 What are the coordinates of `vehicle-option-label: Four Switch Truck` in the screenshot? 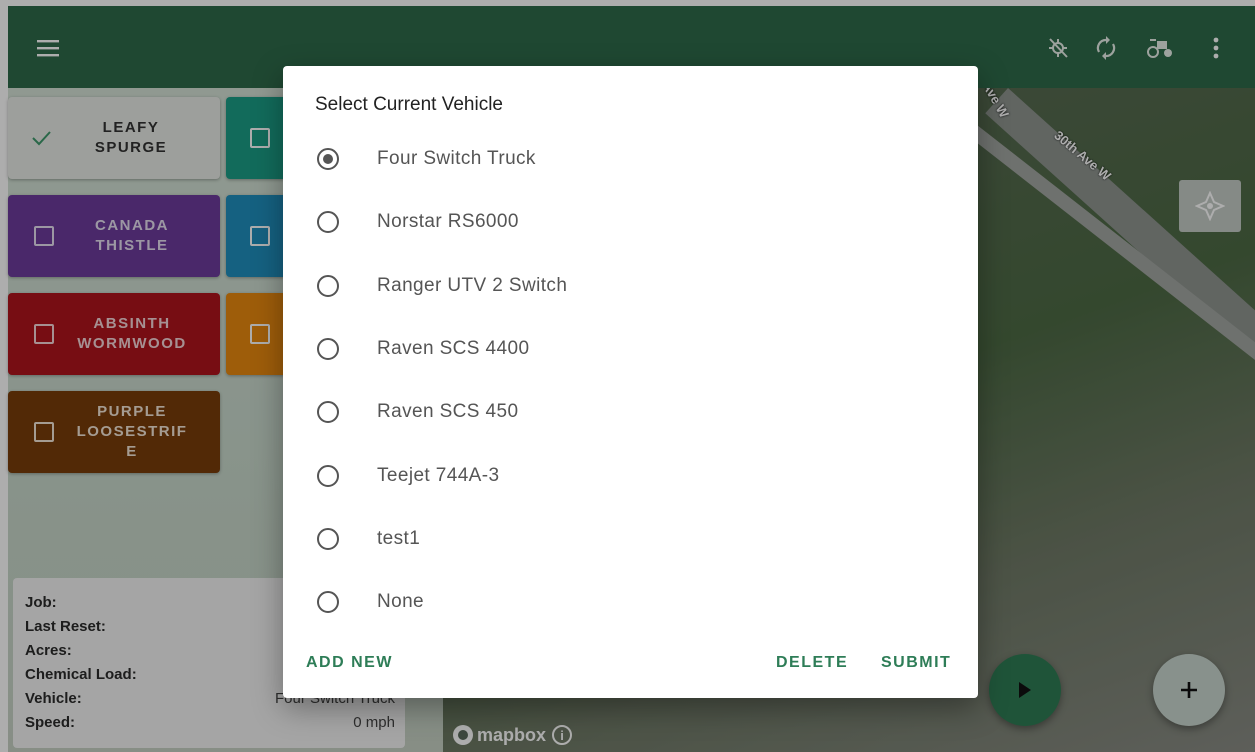 It's located at (456, 158).